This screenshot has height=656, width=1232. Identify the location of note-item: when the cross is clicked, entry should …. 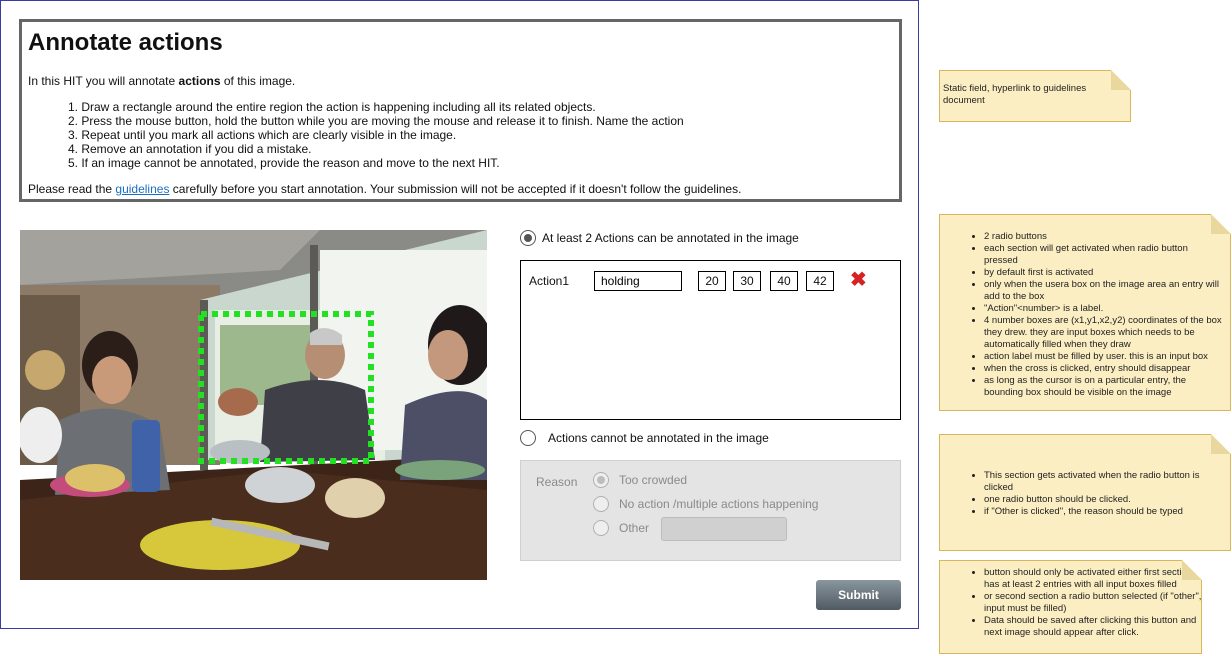
(1104, 369).